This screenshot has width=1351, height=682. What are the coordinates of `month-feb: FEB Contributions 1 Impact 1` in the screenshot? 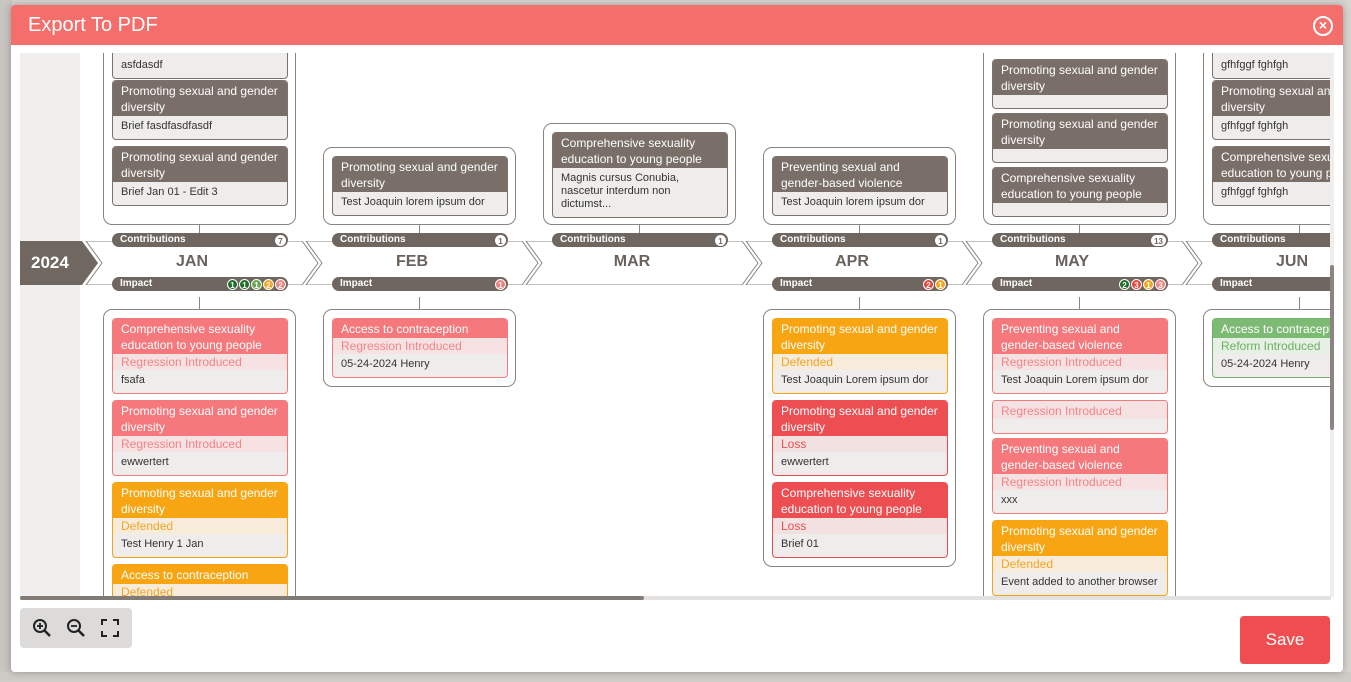 It's located at (420, 262).